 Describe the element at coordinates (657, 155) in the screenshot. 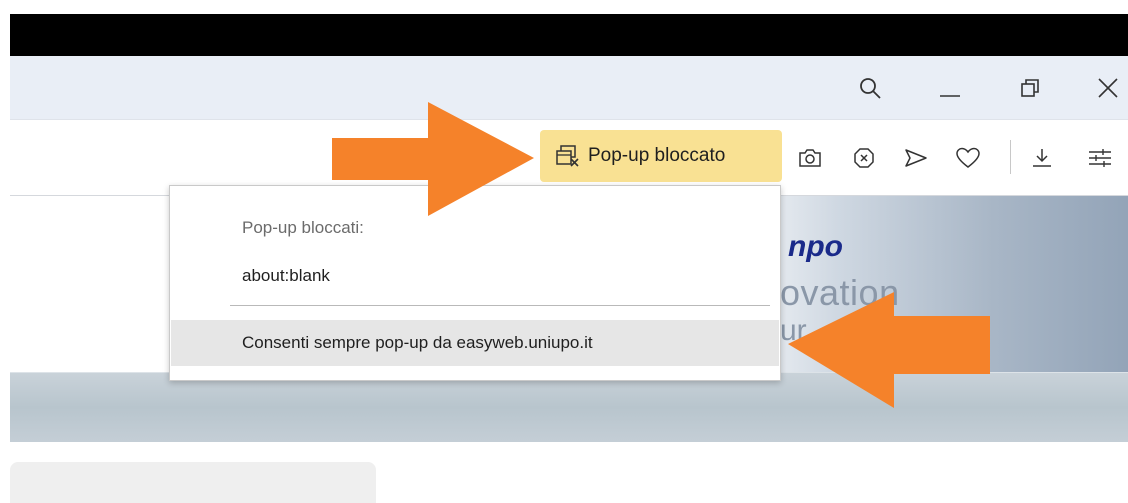

I see `popup-blocked-label: Pop-up bloccato` at that location.